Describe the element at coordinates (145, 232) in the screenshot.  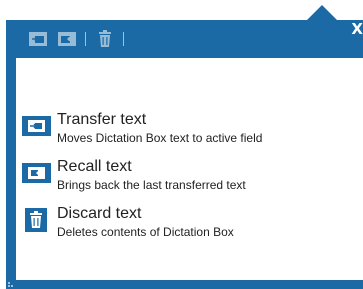
I see `menu-item-description: Deletes contents of Dictation Box` at that location.